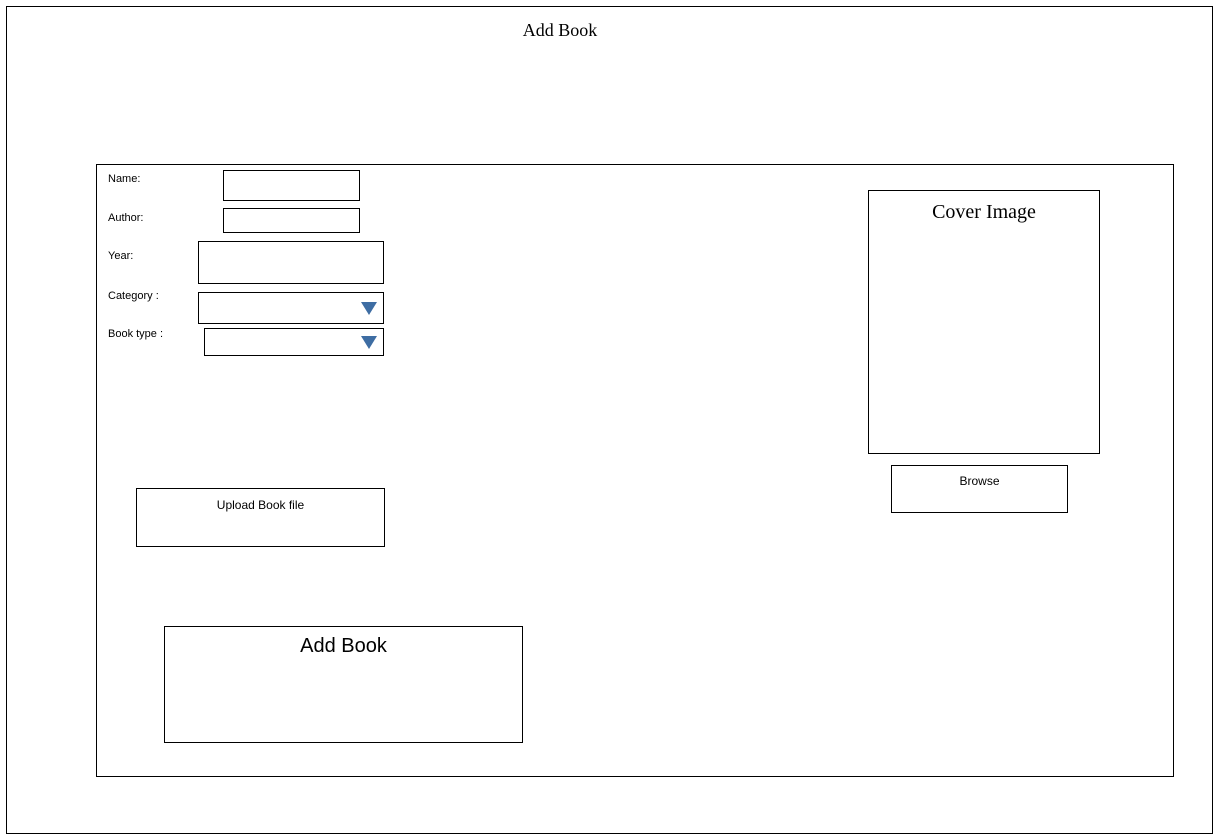  What do you see at coordinates (124, 179) in the screenshot?
I see `name-label: Name:` at bounding box center [124, 179].